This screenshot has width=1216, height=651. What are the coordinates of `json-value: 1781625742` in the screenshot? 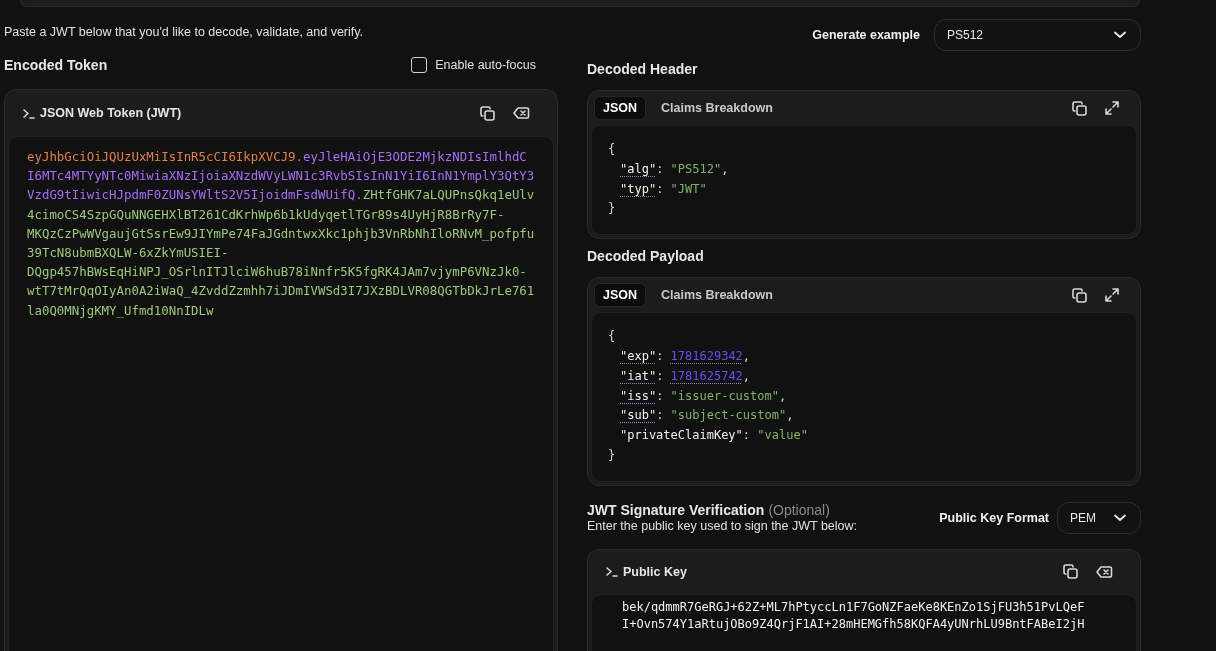 It's located at (706, 375).